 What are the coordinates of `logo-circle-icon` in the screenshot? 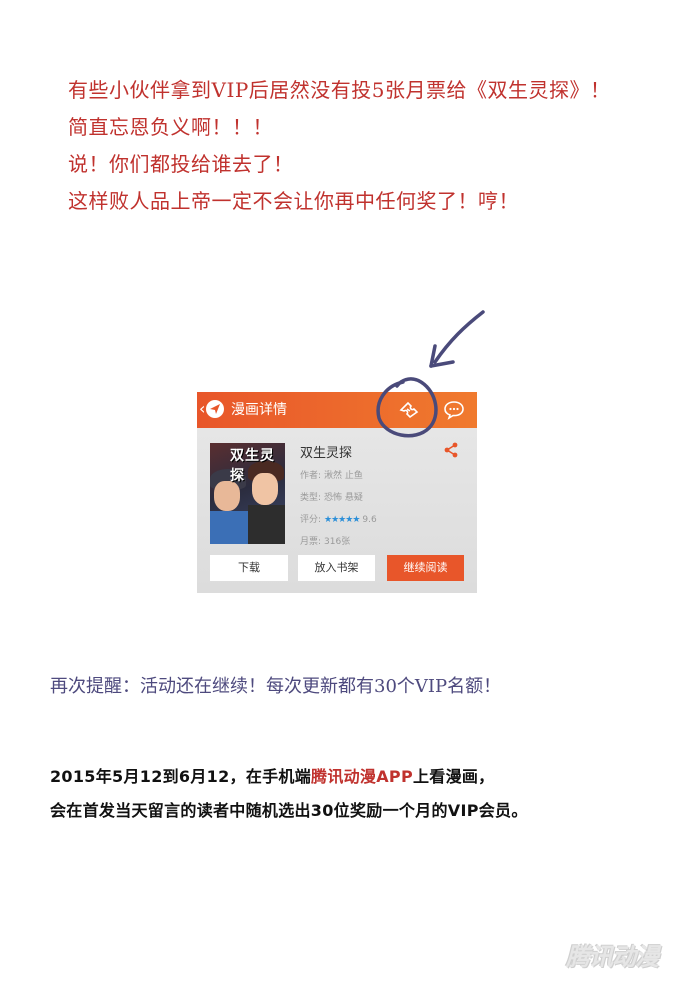 It's located at (215, 409).